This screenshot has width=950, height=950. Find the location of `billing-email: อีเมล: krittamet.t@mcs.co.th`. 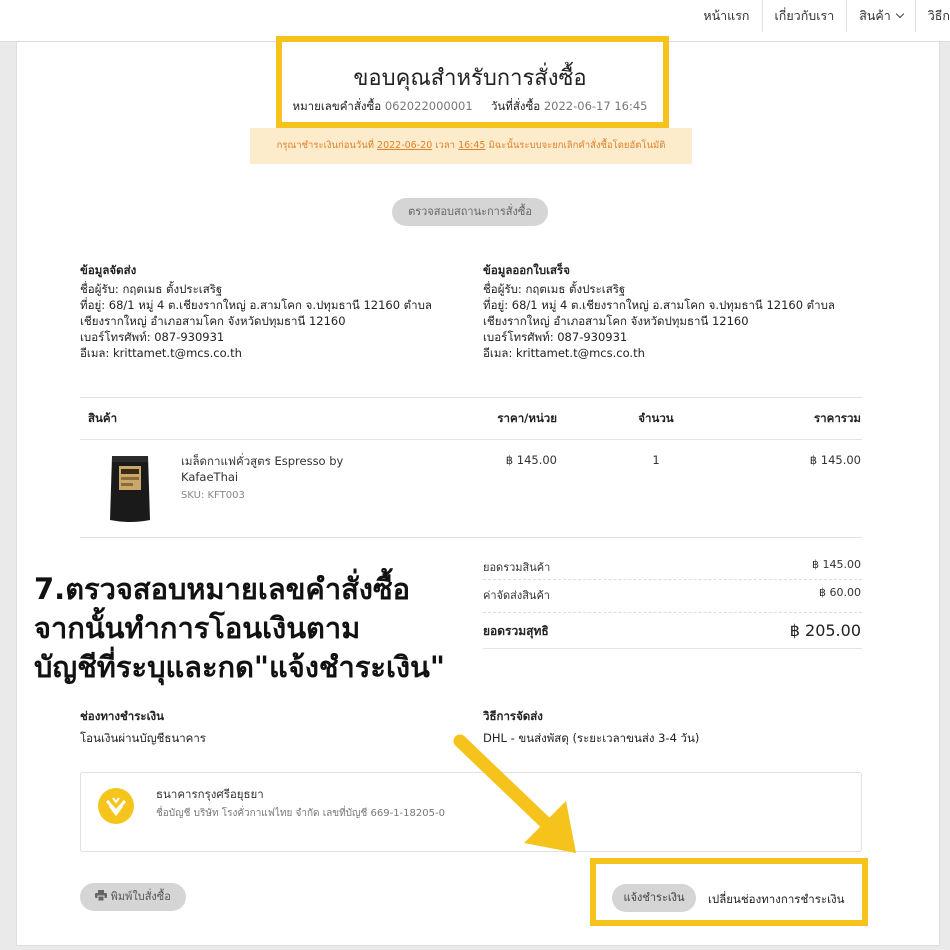

billing-email: อีเมล: krittamet.t@mcs.co.th is located at coordinates (564, 353).